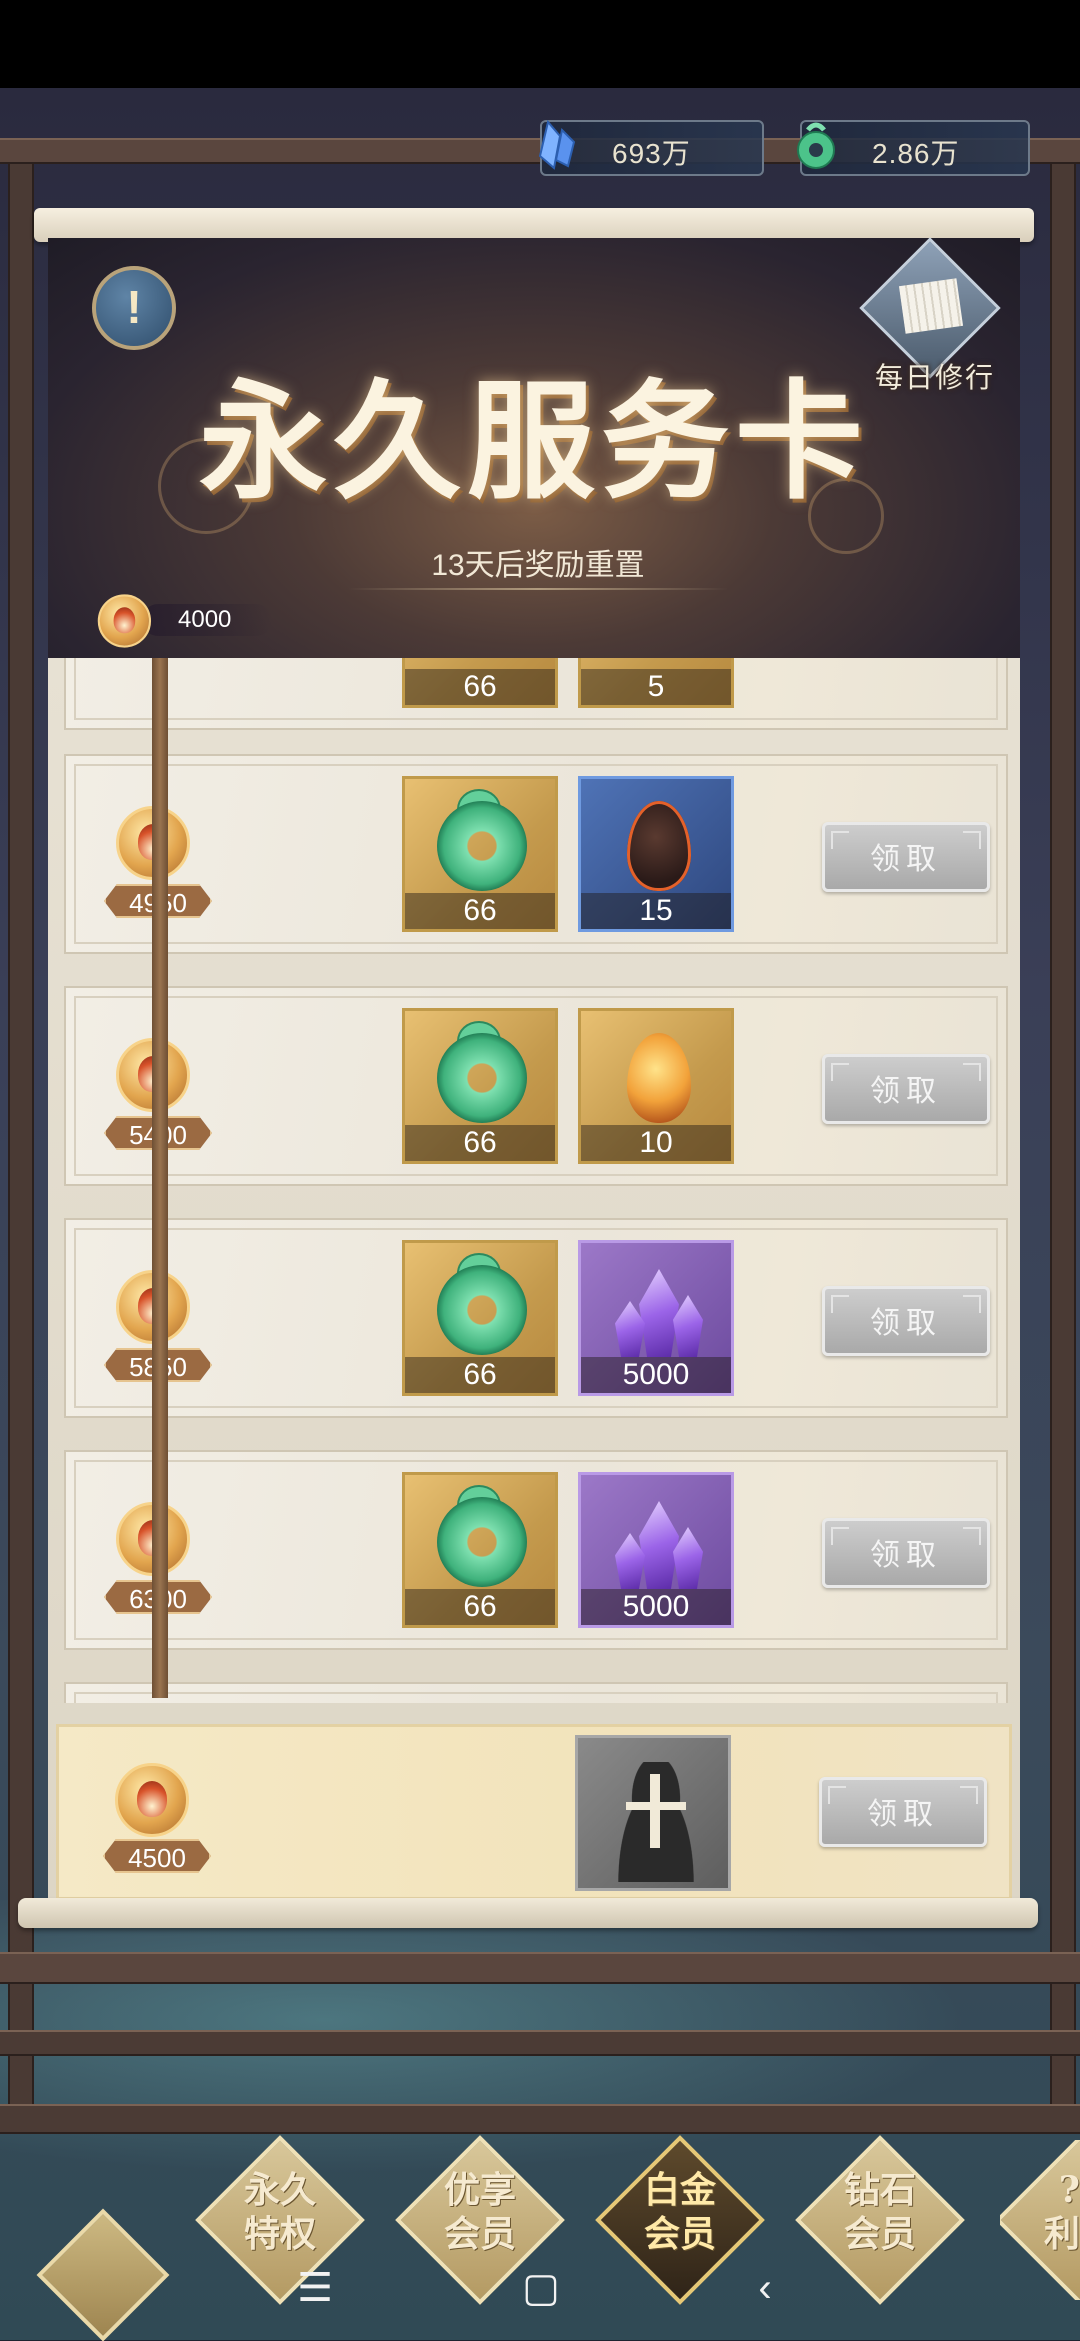 The height and width of the screenshot is (2341, 1080). I want to click on reward-row: 6300 66 5000 领取, so click(536, 1550).